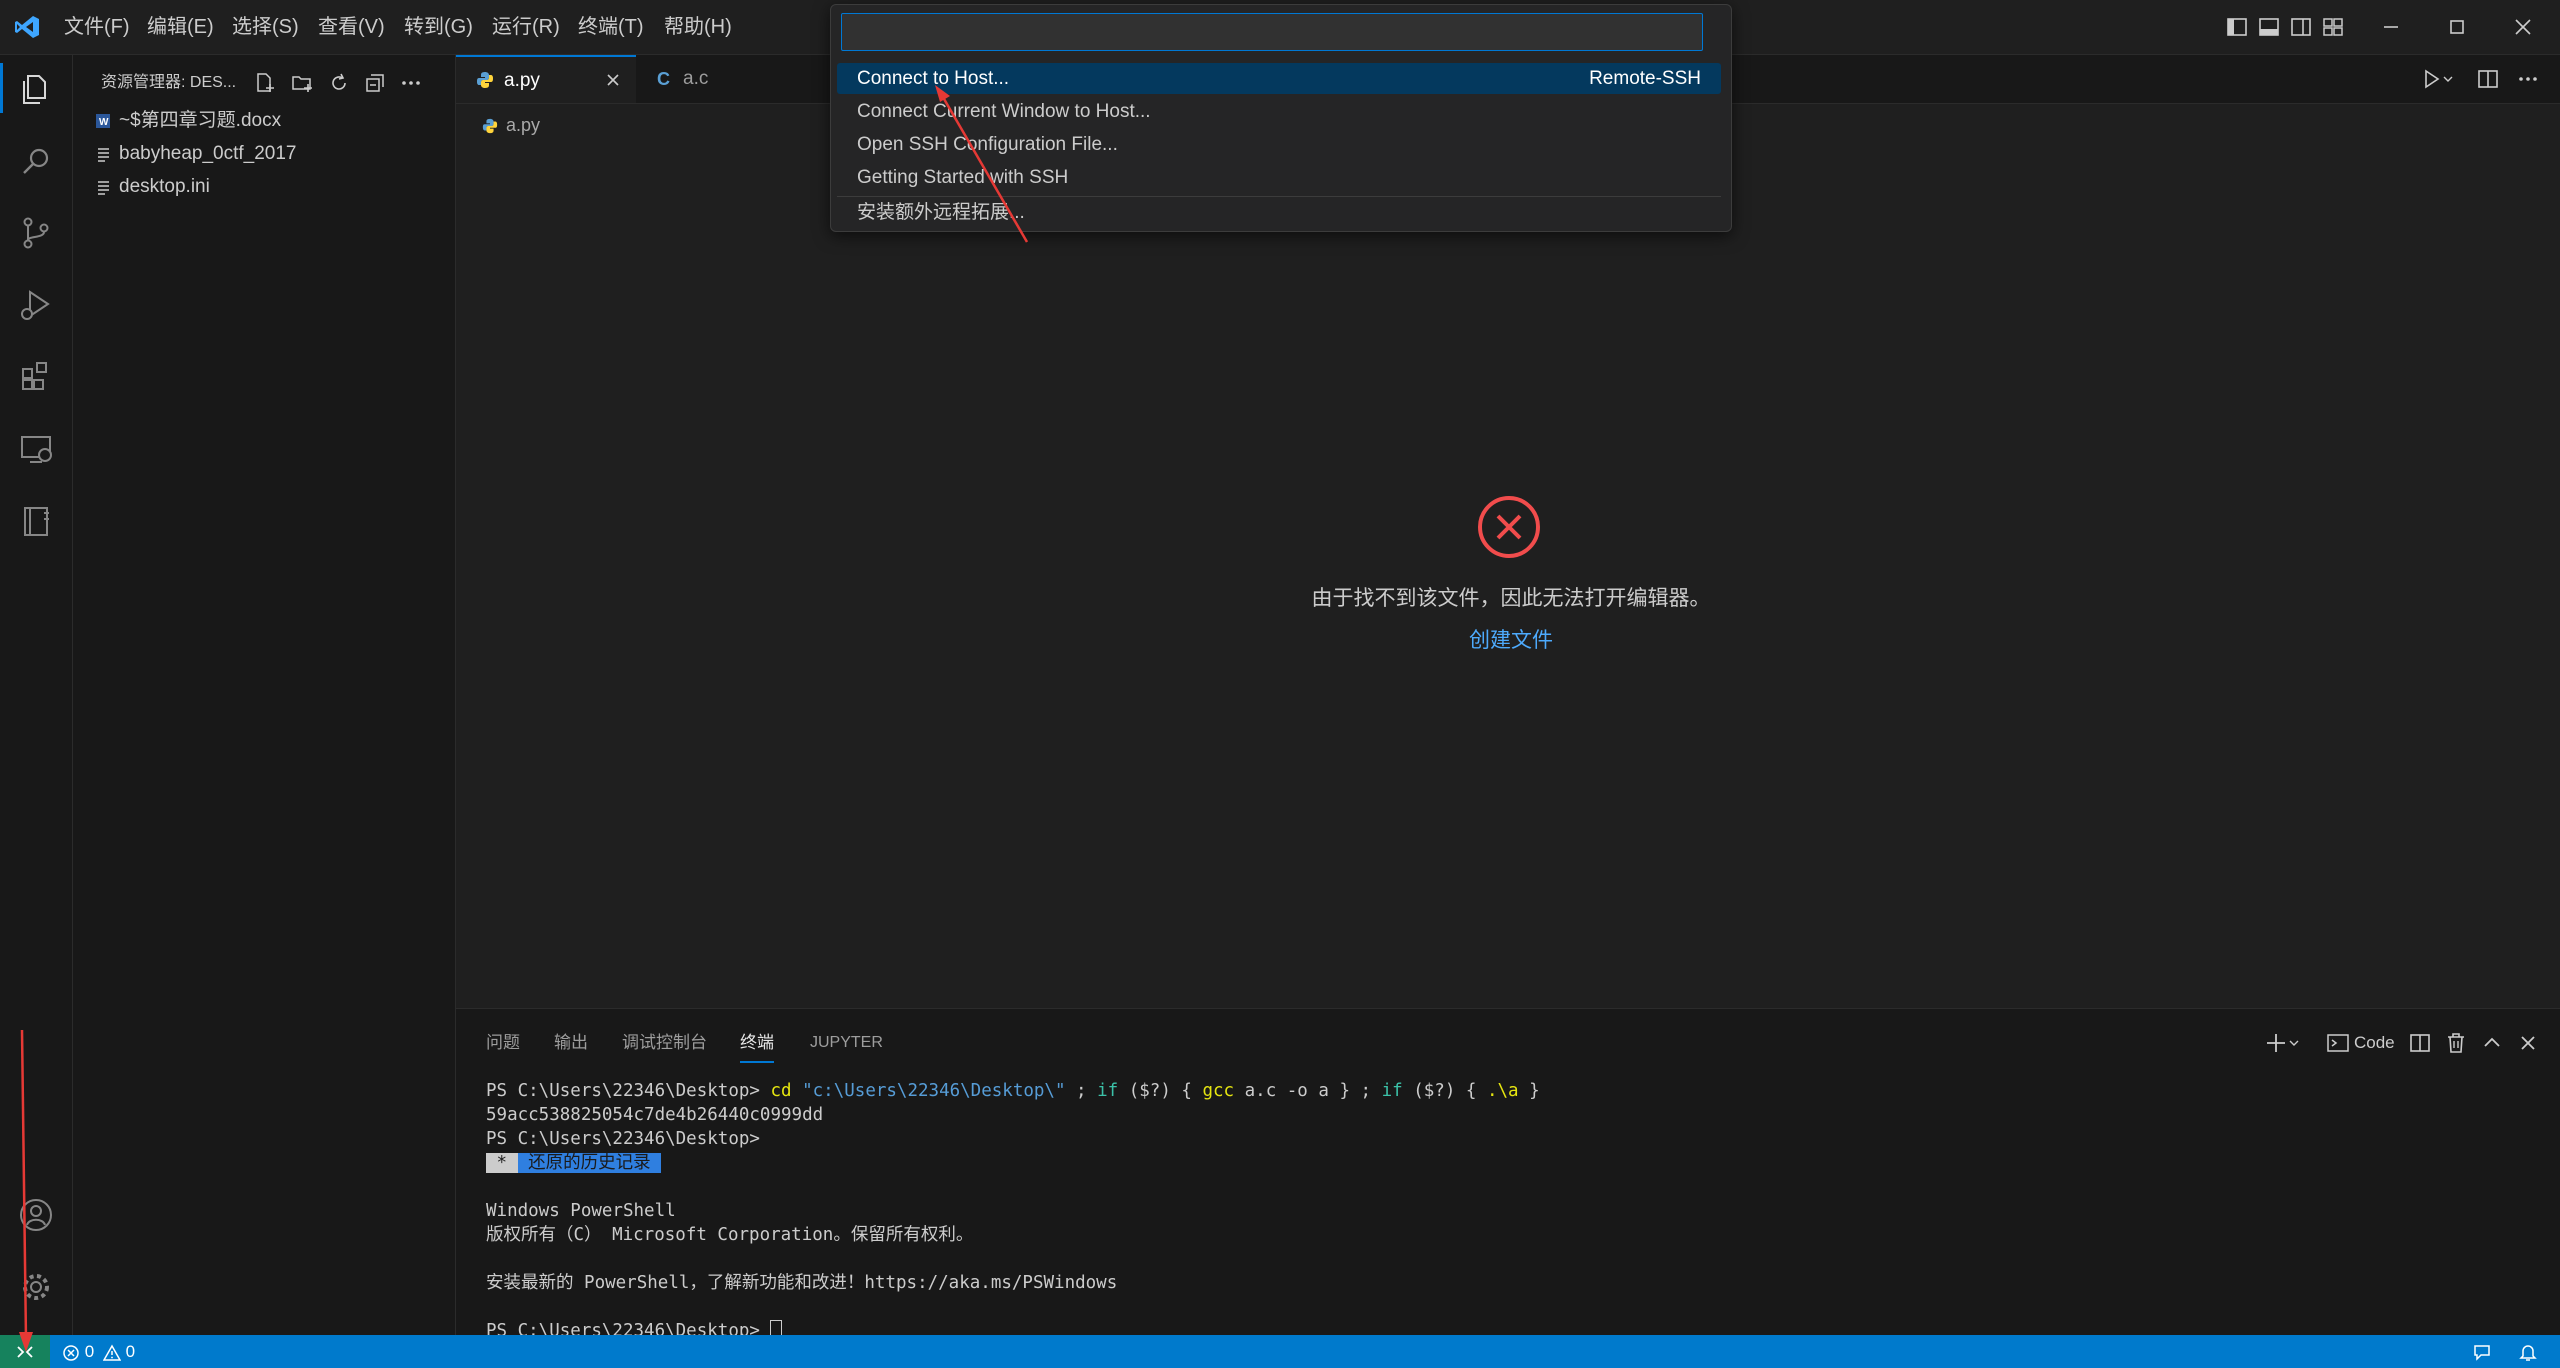 The height and width of the screenshot is (1368, 2560). Describe the element at coordinates (2528, 1043) in the screenshot. I see `close-panel-icon` at that location.